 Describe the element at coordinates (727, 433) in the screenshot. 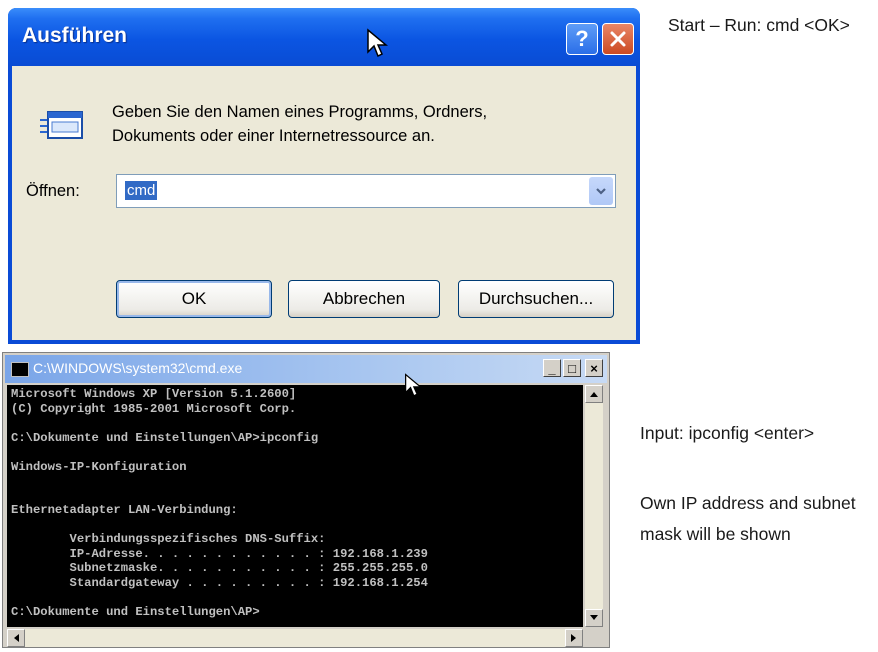

I see `note-input-step: Input: ipconfig <enter>` at that location.